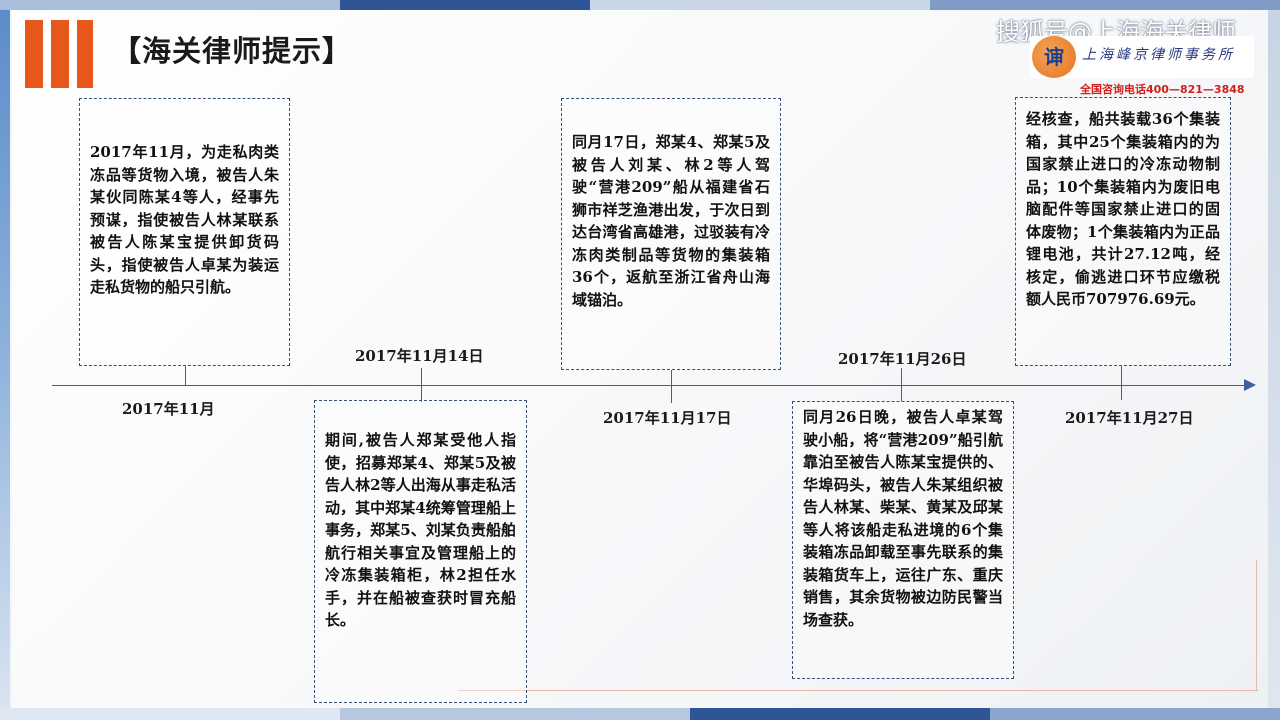 The height and width of the screenshot is (720, 1280). What do you see at coordinates (650, 385) in the screenshot?
I see `timeline-axis` at bounding box center [650, 385].